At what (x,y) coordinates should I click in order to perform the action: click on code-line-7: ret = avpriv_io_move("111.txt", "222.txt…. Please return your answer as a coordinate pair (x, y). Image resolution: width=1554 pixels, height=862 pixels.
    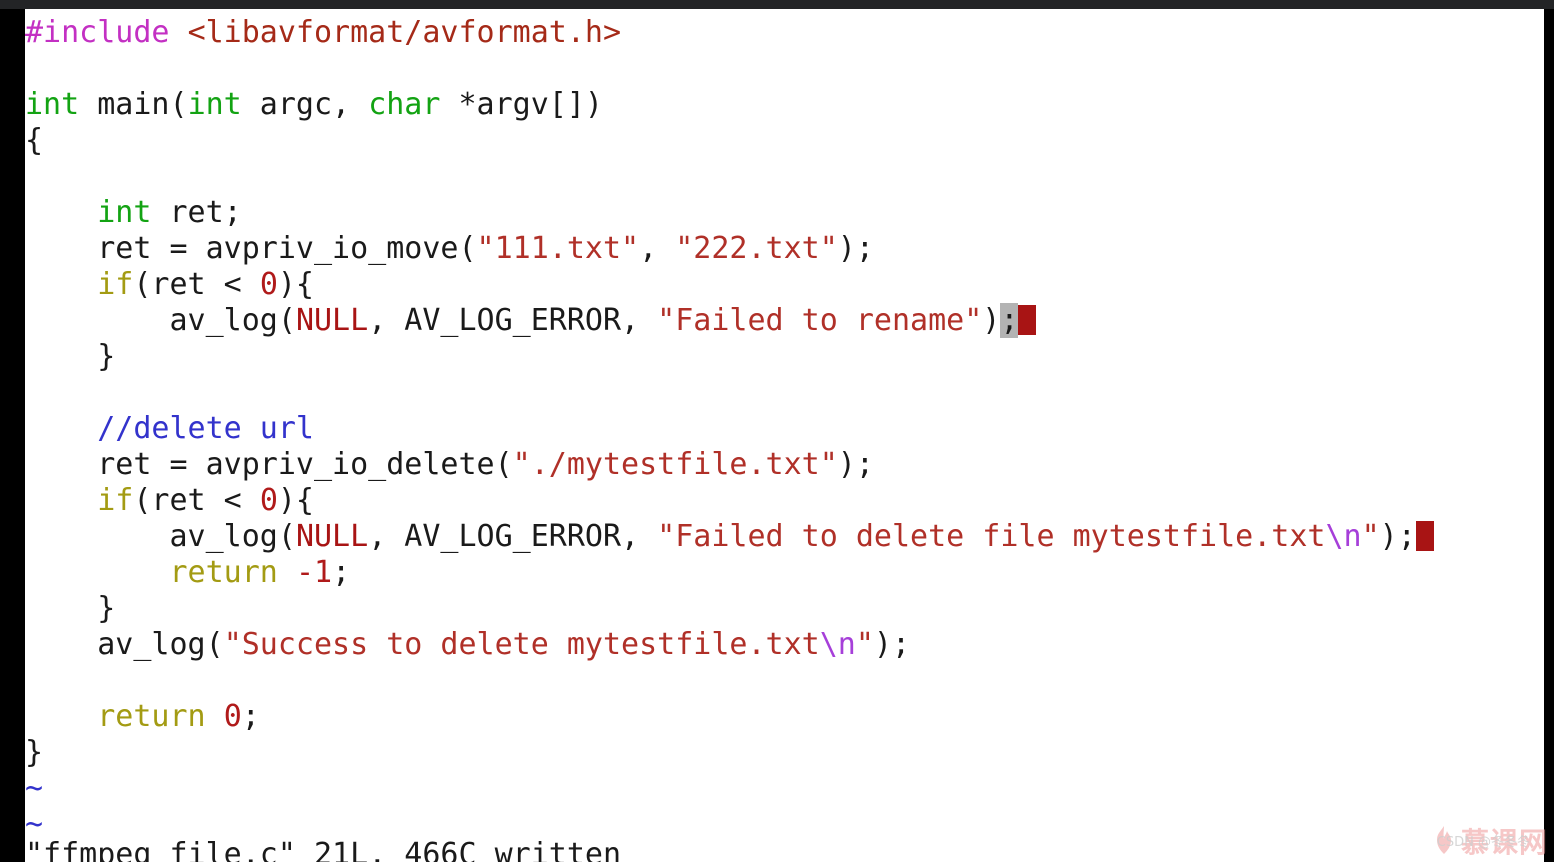
    Looking at the image, I should click on (449, 249).